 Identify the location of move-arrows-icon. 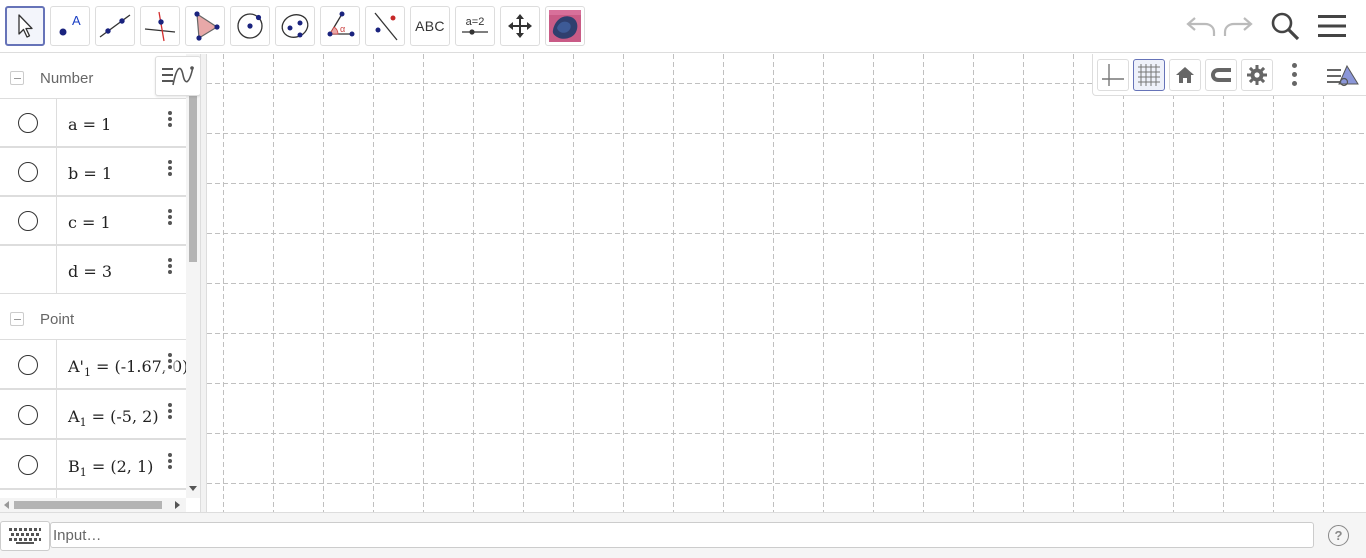
(520, 26).